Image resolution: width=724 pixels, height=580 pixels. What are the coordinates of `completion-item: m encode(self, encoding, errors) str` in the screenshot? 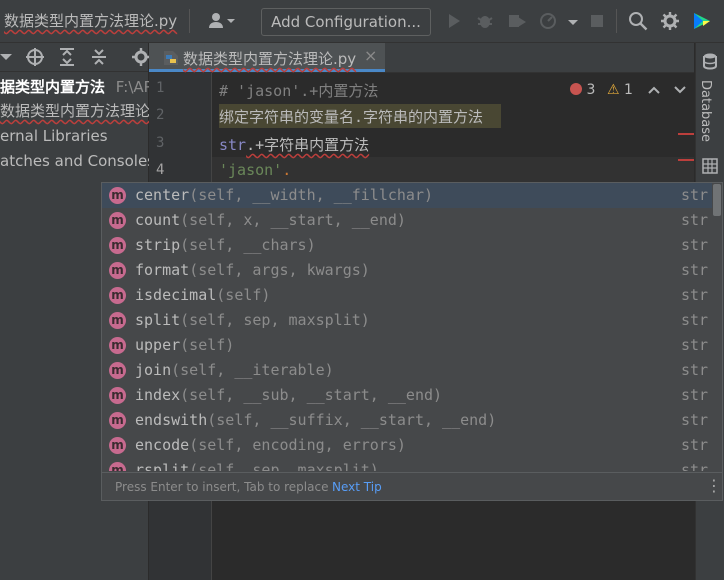 It's located at (407, 445).